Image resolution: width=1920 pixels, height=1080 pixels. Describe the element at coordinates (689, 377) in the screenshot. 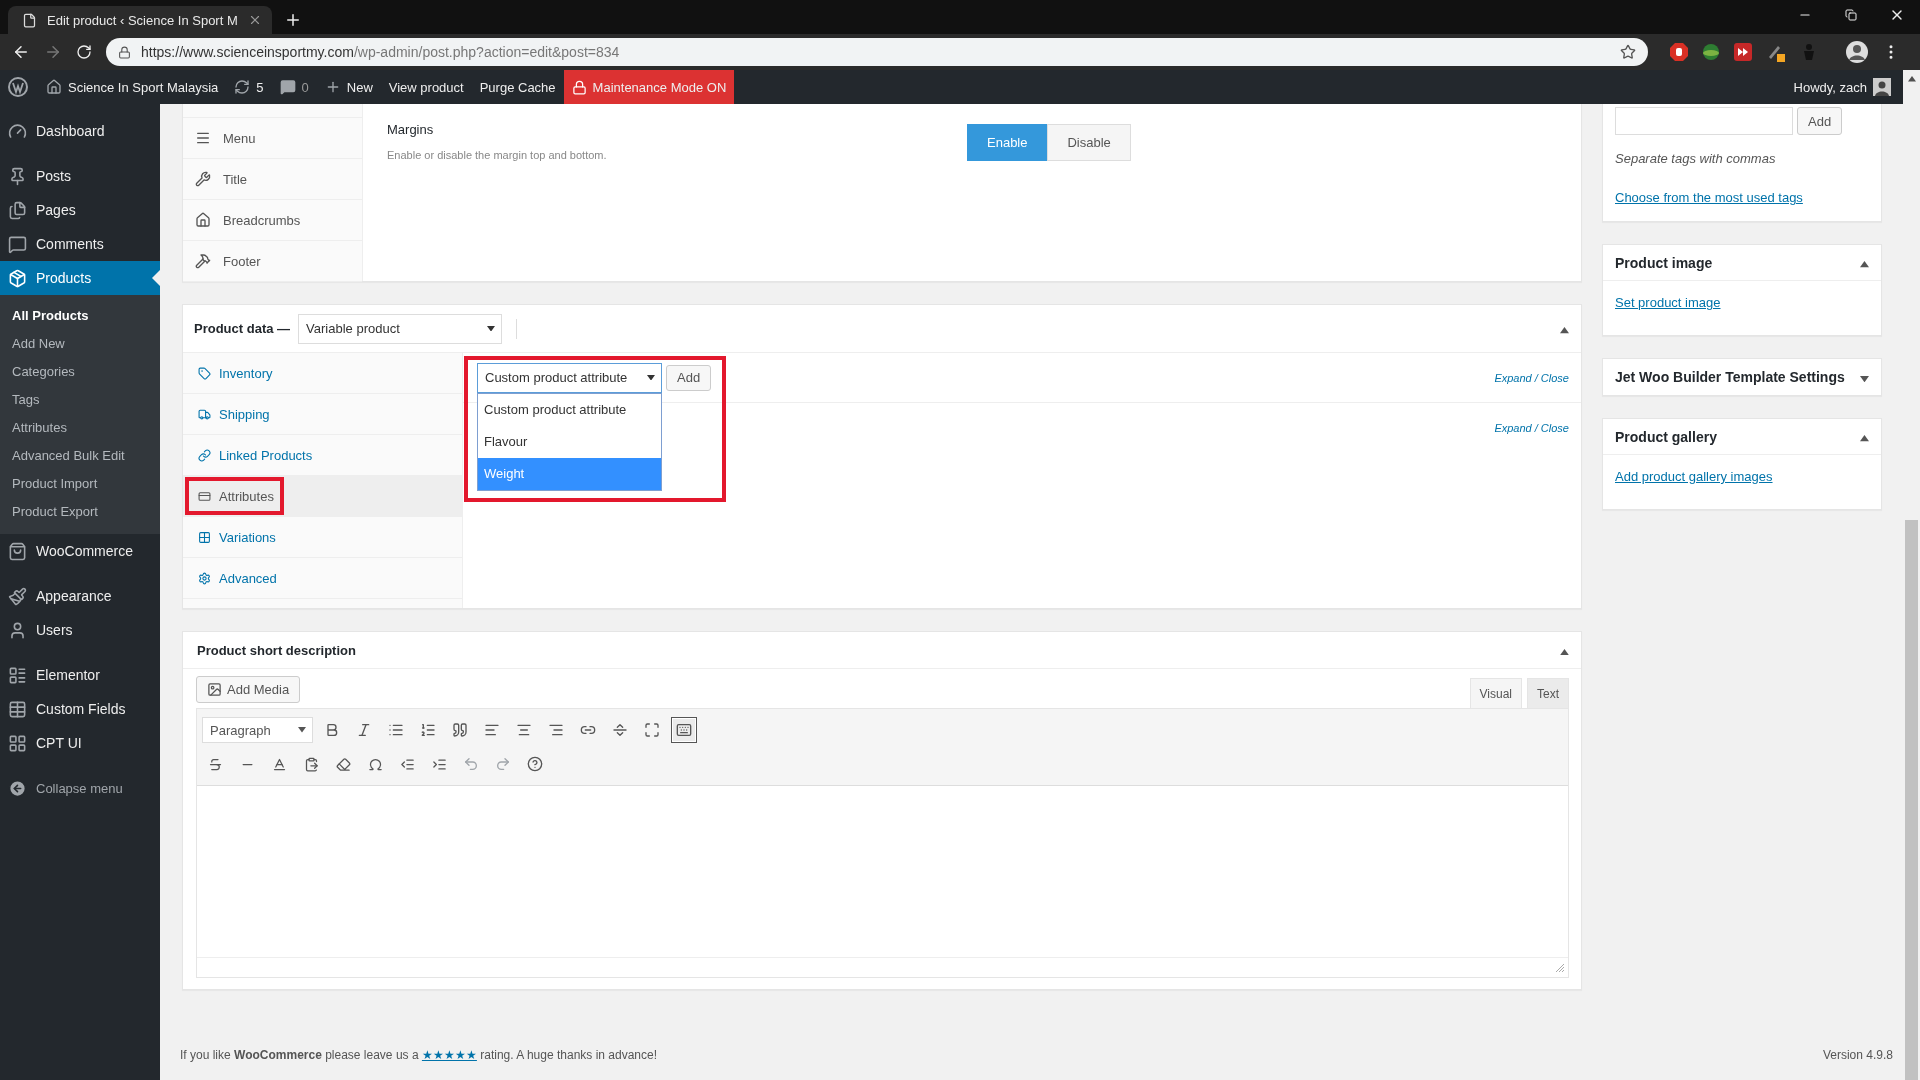

I see `add-button: Add` at that location.